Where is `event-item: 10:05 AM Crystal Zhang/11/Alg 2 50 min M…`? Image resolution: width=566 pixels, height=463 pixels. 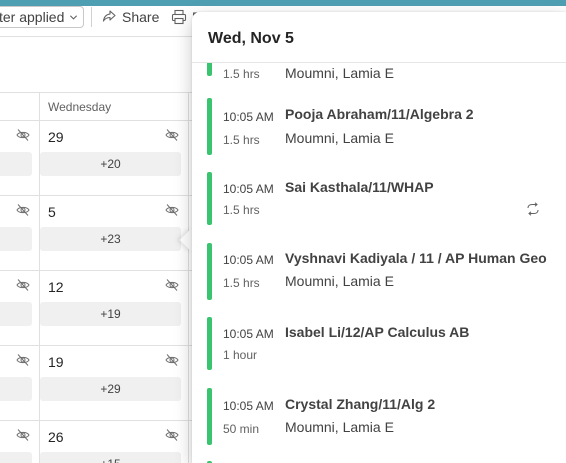 event-item: 10:05 AM Crystal Zhang/11/Alg 2 50 min M… is located at coordinates (379, 418).